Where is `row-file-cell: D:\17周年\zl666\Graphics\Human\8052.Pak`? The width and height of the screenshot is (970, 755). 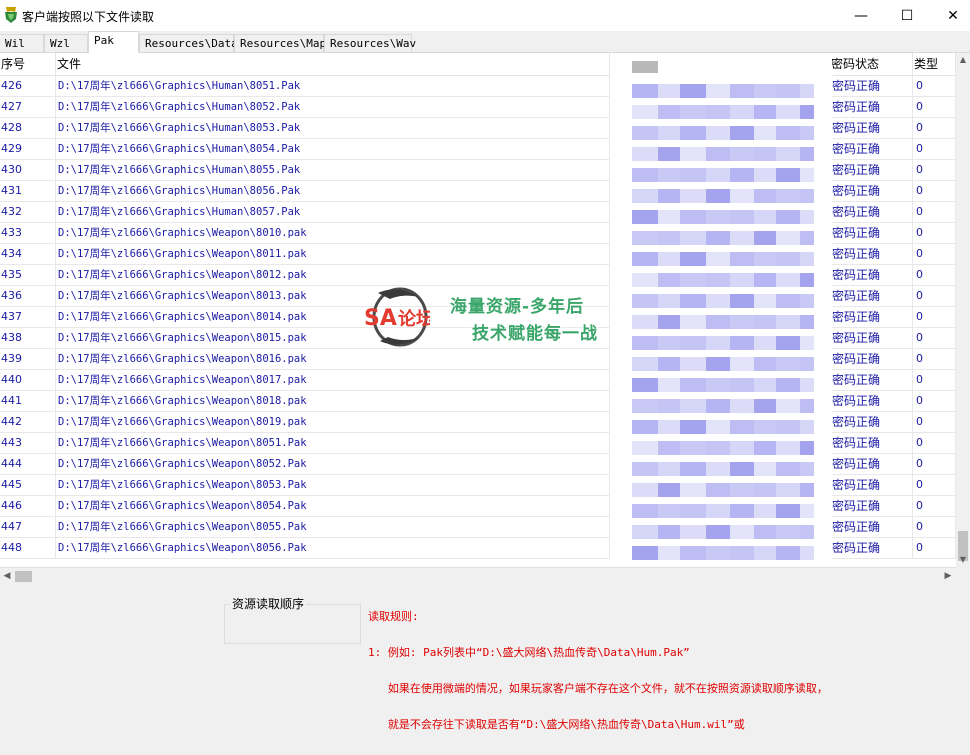 row-file-cell: D:\17周年\zl666\Graphics\Human\8052.Pak is located at coordinates (333, 107).